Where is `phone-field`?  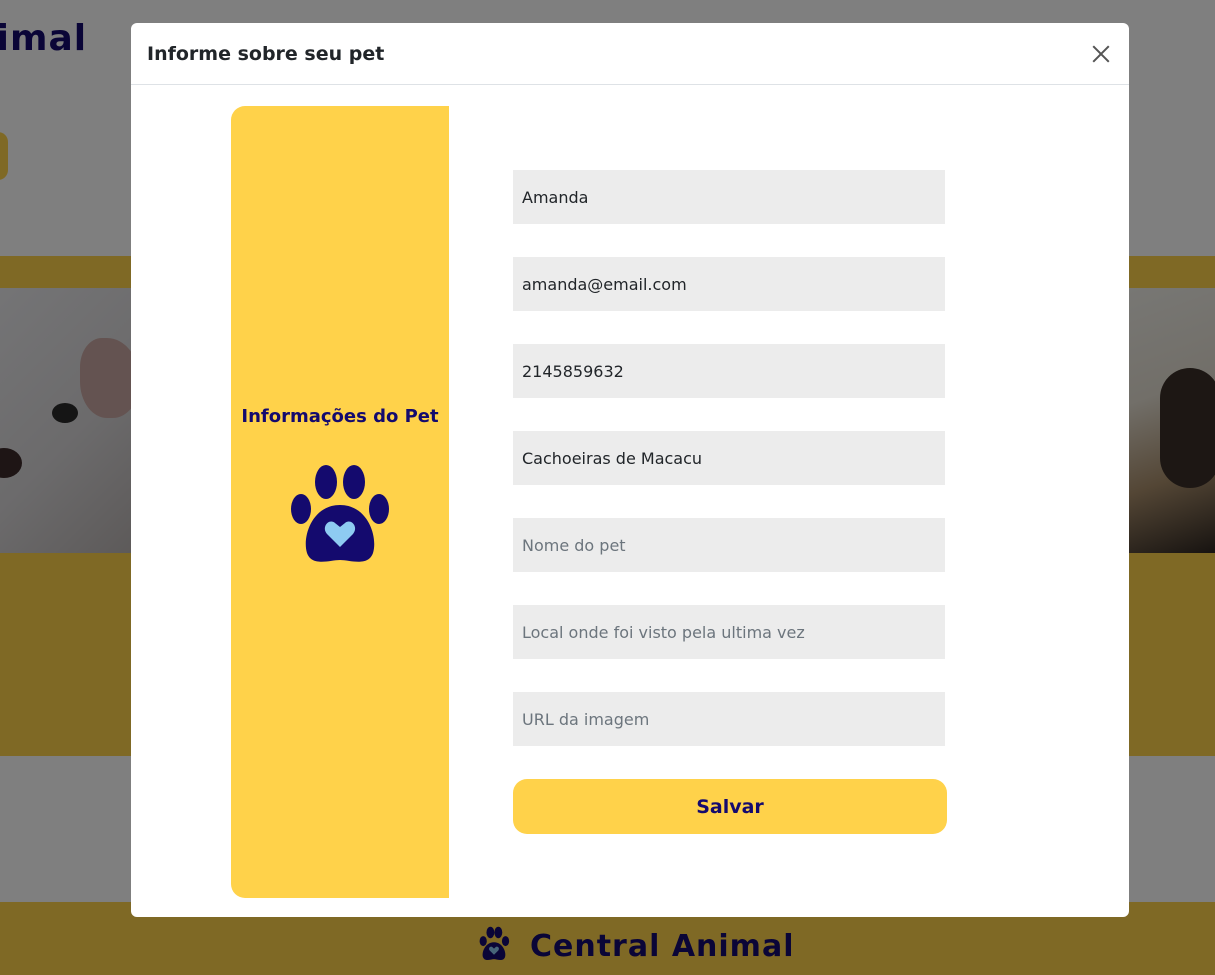 phone-field is located at coordinates (729, 371).